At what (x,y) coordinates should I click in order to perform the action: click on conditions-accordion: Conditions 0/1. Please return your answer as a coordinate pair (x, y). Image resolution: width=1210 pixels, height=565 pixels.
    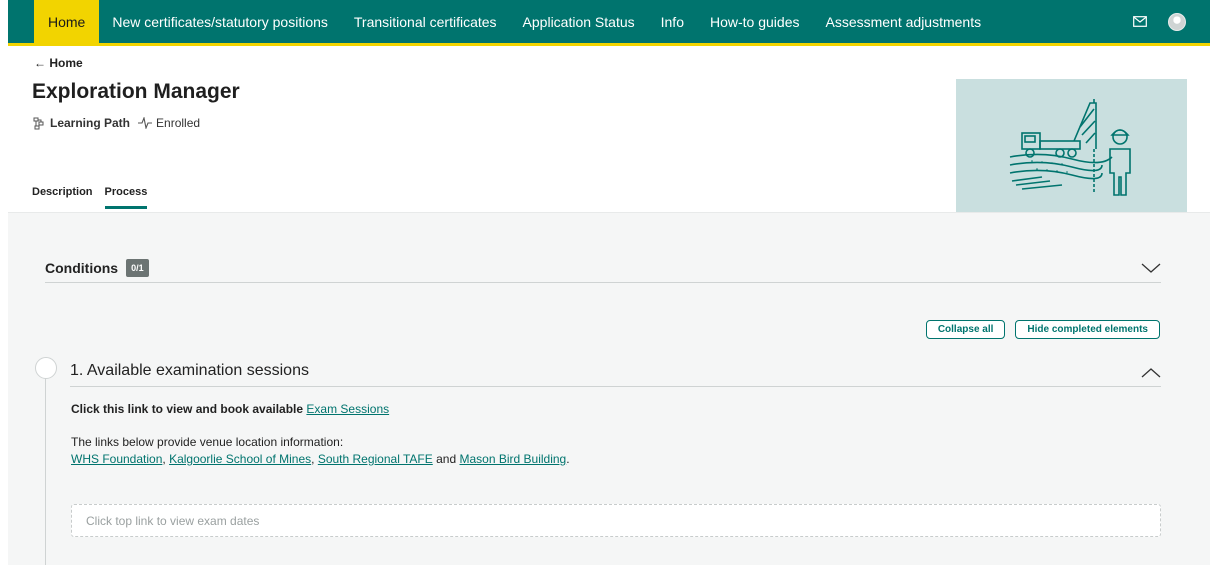
    Looking at the image, I should click on (603, 265).